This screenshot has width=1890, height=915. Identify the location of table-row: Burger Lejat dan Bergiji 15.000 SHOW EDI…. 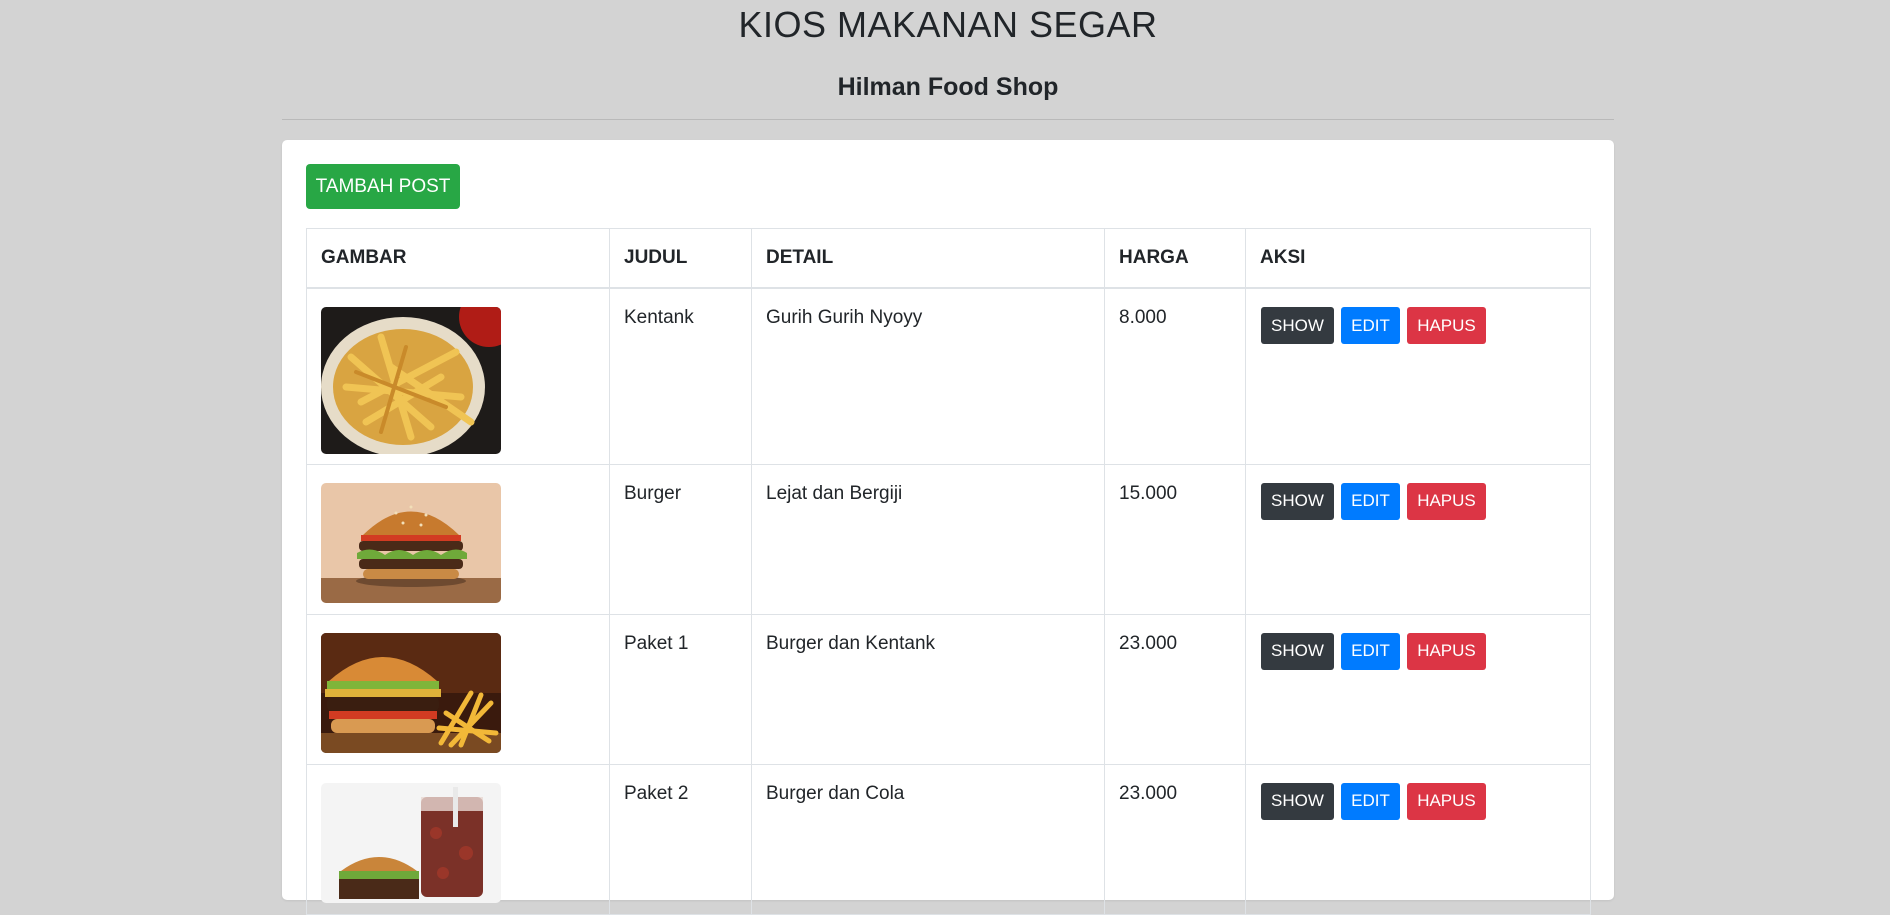
(948, 539).